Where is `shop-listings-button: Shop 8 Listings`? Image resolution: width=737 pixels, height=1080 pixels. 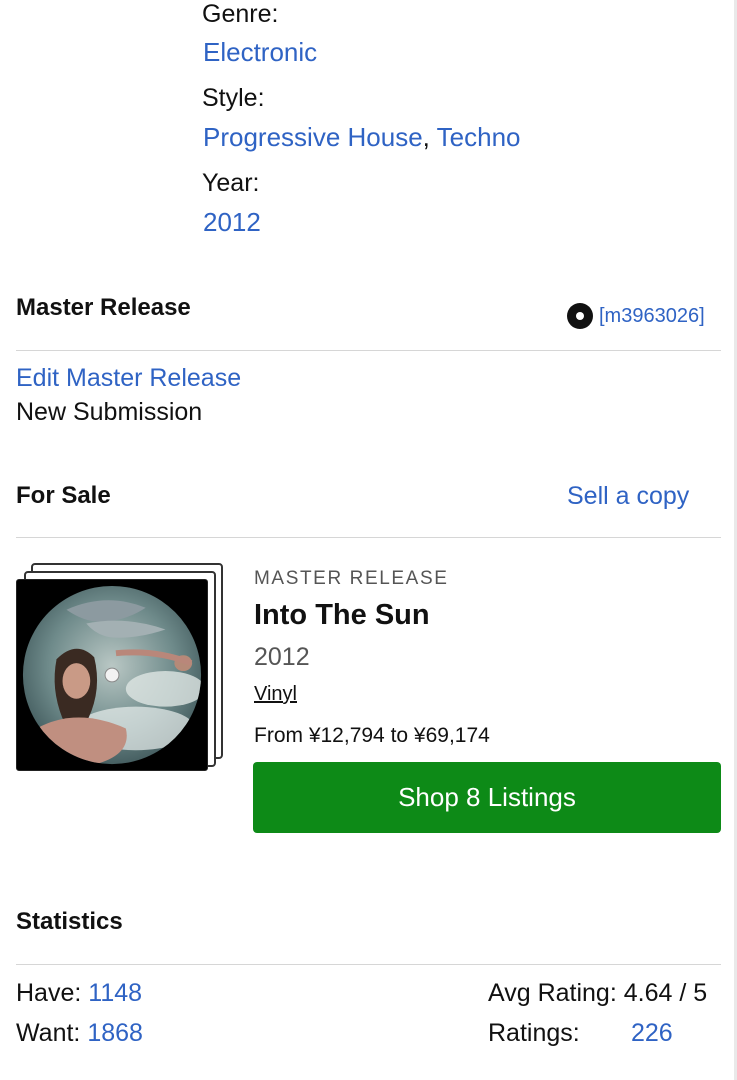 shop-listings-button: Shop 8 Listings is located at coordinates (487, 797).